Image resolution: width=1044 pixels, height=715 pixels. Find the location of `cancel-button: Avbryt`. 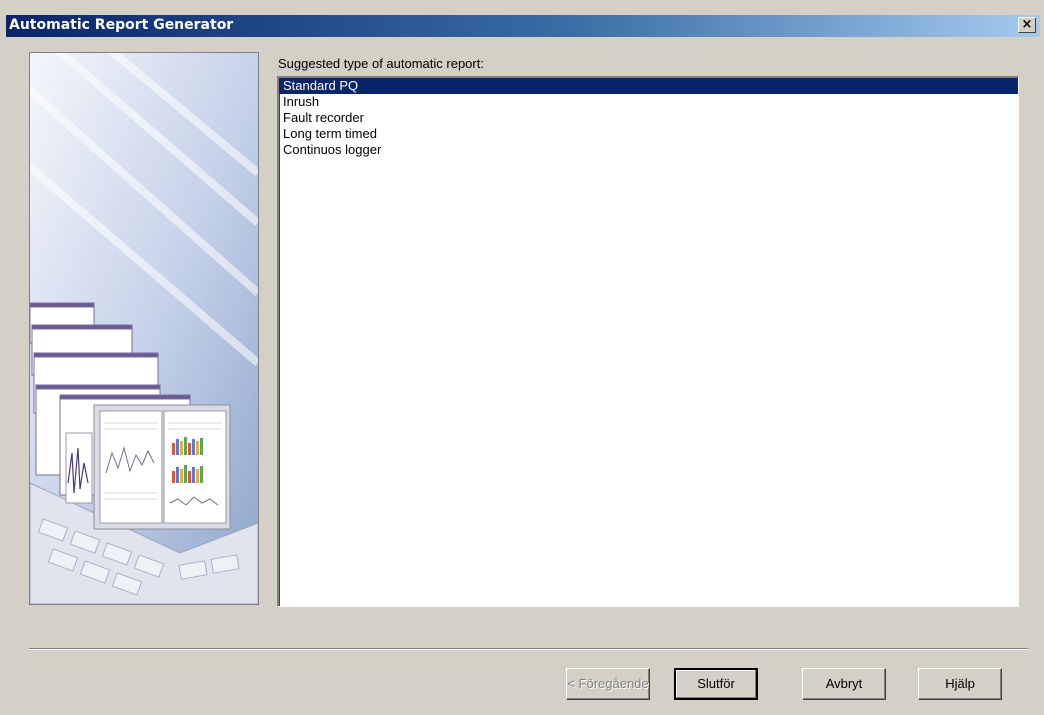

cancel-button: Avbryt is located at coordinates (844, 684).